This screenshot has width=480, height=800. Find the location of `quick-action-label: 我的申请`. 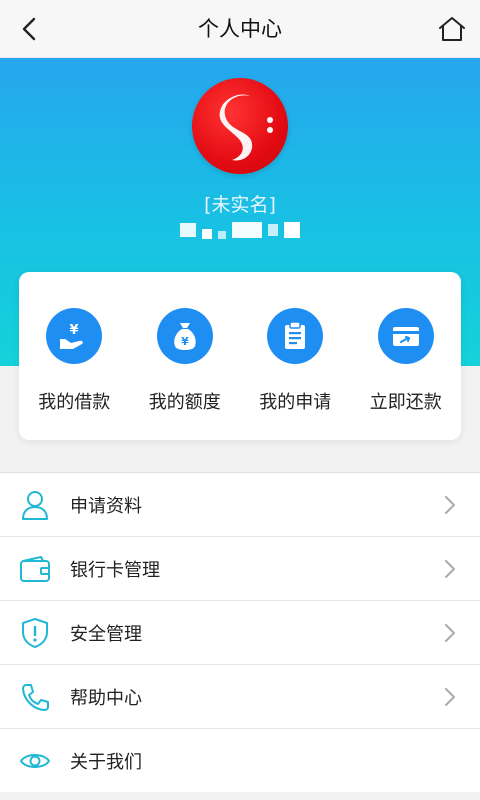

quick-action-label: 我的申请 is located at coordinates (295, 402).